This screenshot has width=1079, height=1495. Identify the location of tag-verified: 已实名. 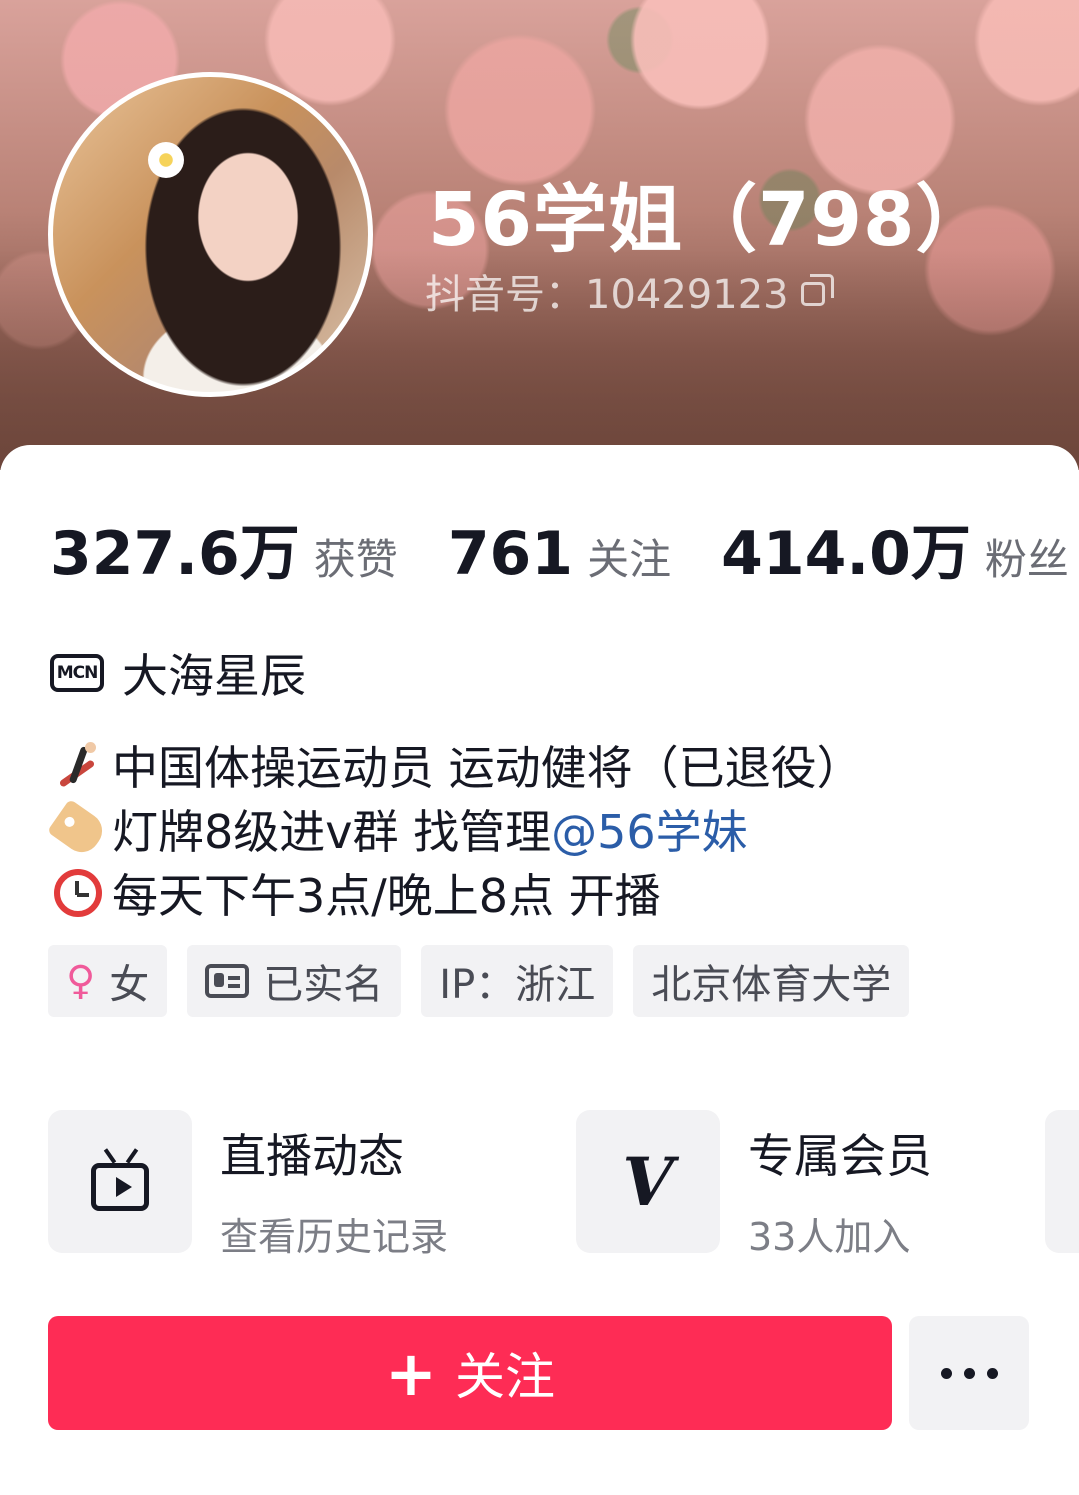
(294, 981).